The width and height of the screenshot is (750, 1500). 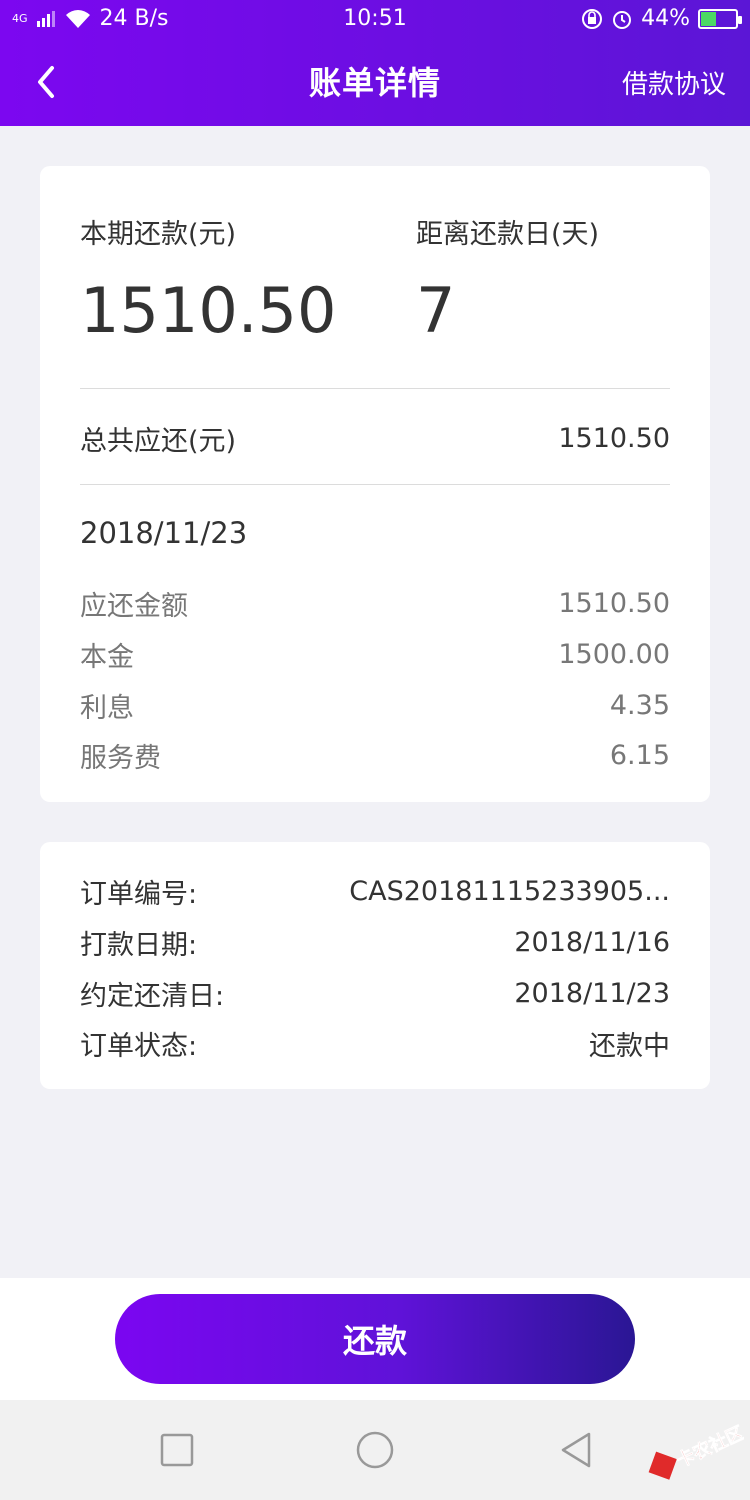 What do you see at coordinates (622, 19) in the screenshot?
I see `alarm-icon` at bounding box center [622, 19].